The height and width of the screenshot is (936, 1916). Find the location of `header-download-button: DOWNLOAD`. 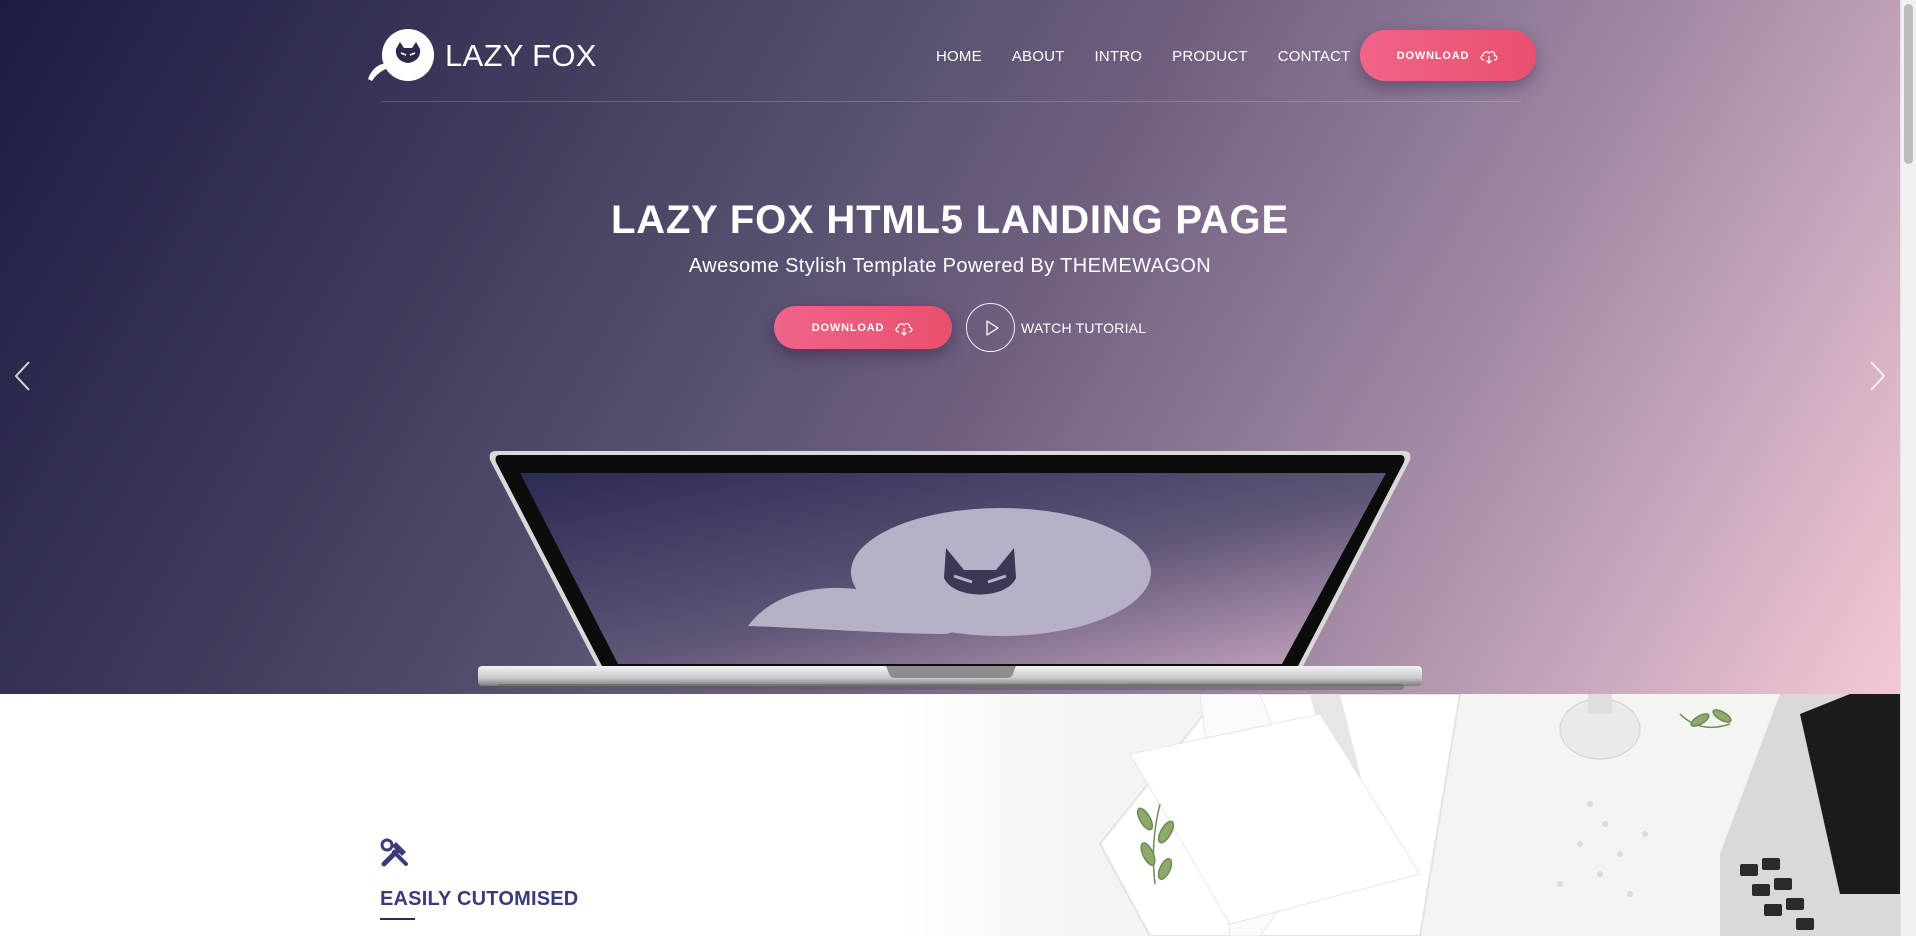

header-download-button: DOWNLOAD is located at coordinates (1448, 55).